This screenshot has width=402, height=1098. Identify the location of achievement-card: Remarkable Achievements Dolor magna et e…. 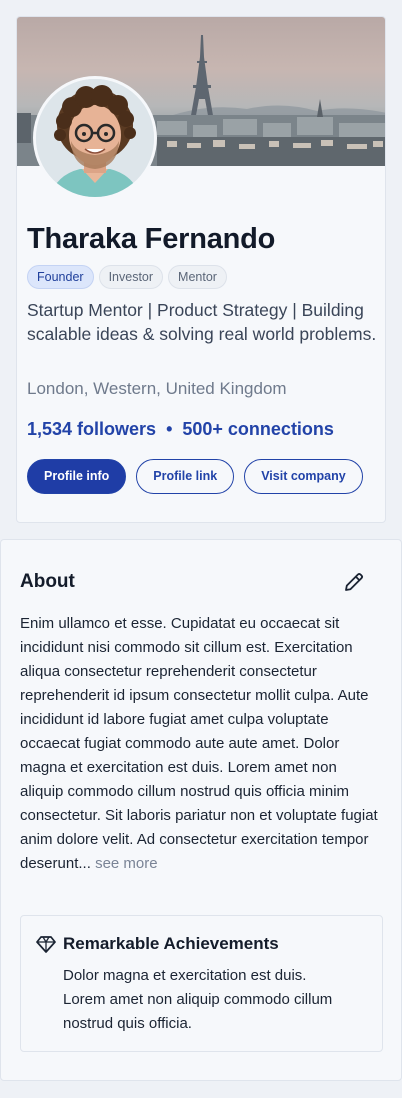
(201, 983).